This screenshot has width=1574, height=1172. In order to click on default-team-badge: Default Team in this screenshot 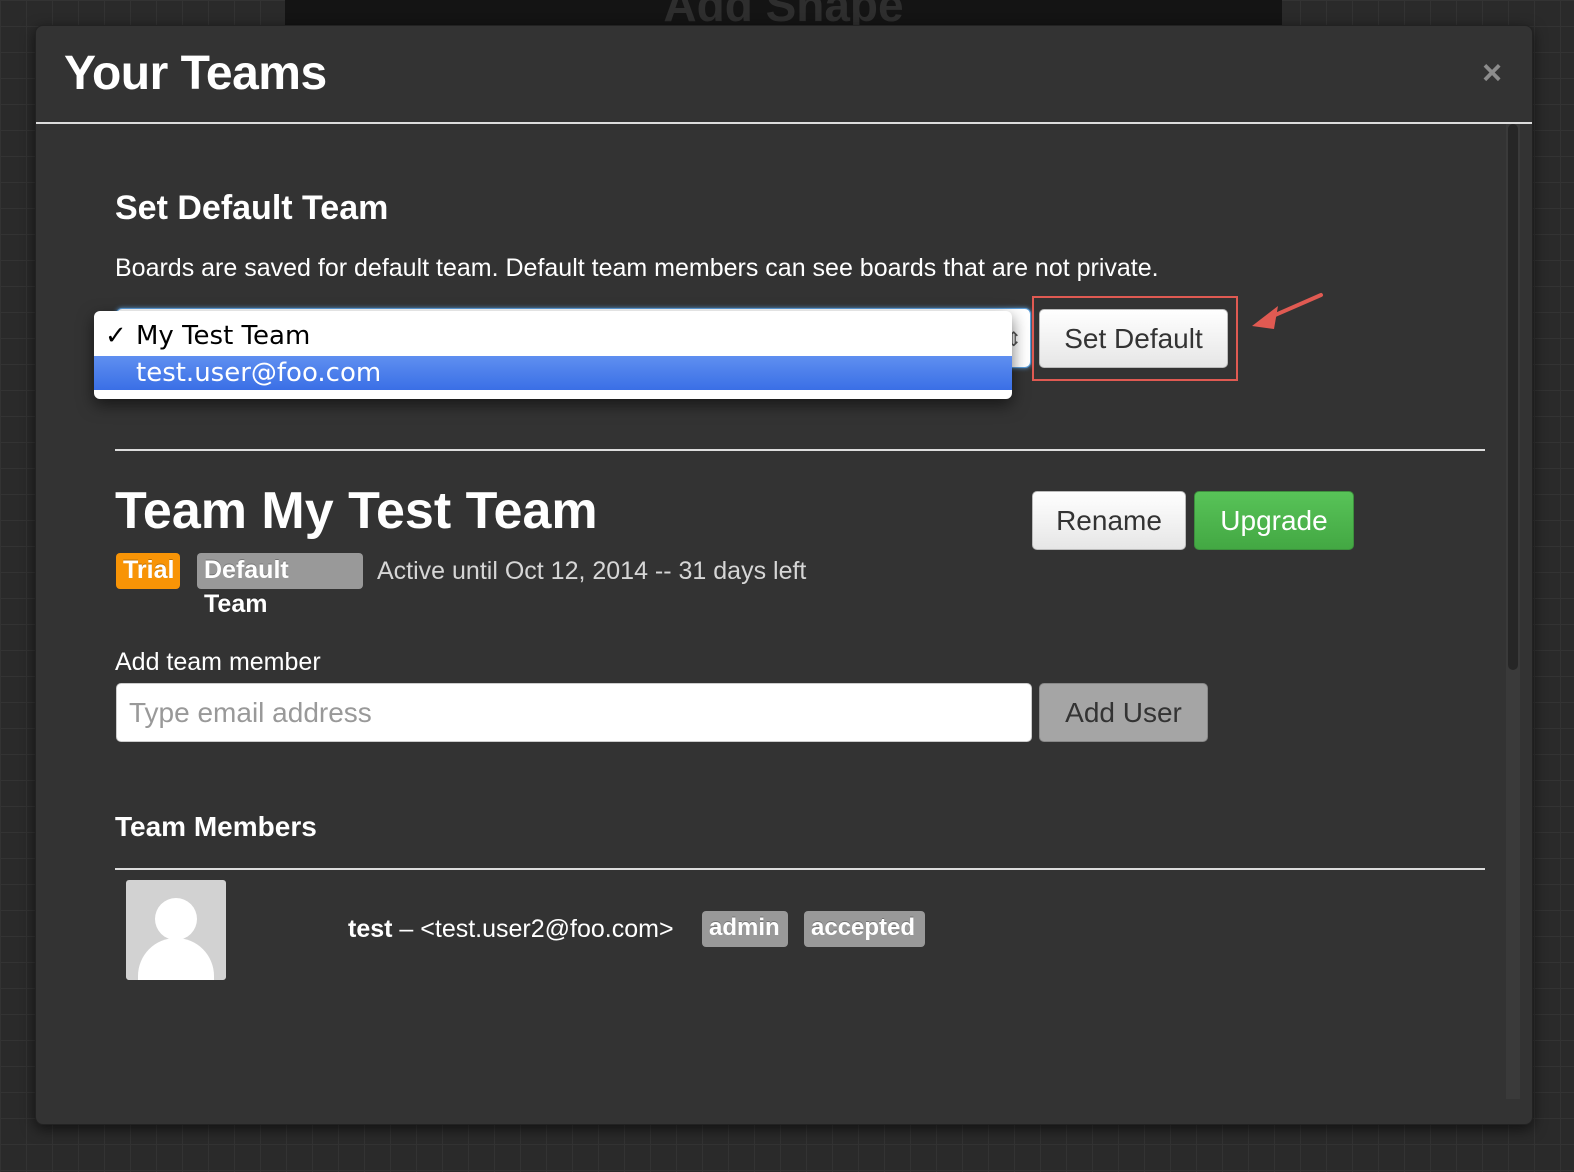, I will do `click(280, 585)`.